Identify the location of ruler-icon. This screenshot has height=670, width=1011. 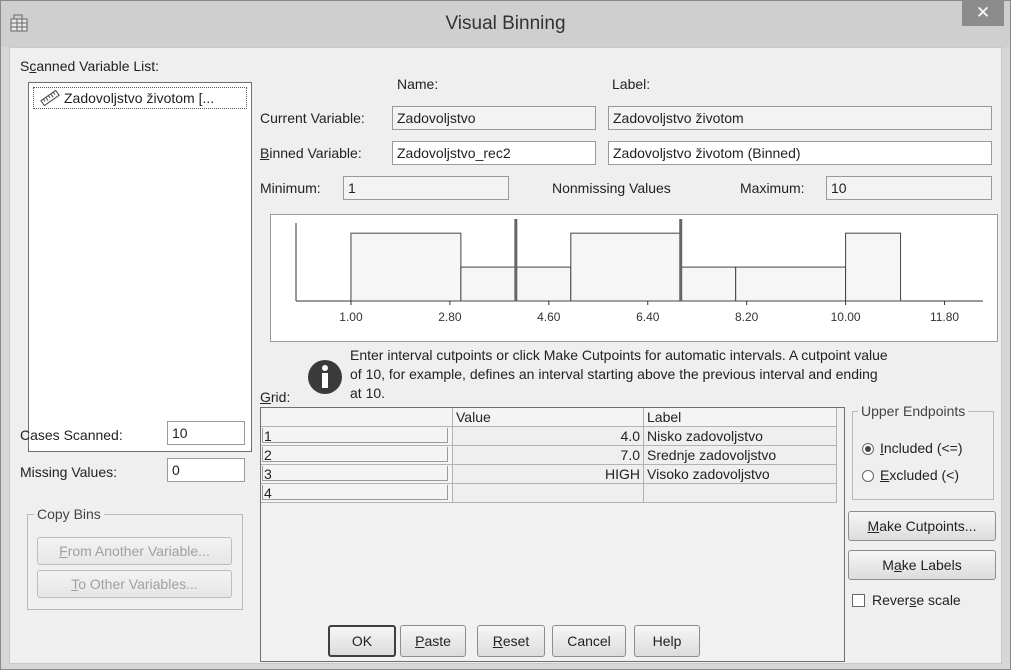
(50, 98).